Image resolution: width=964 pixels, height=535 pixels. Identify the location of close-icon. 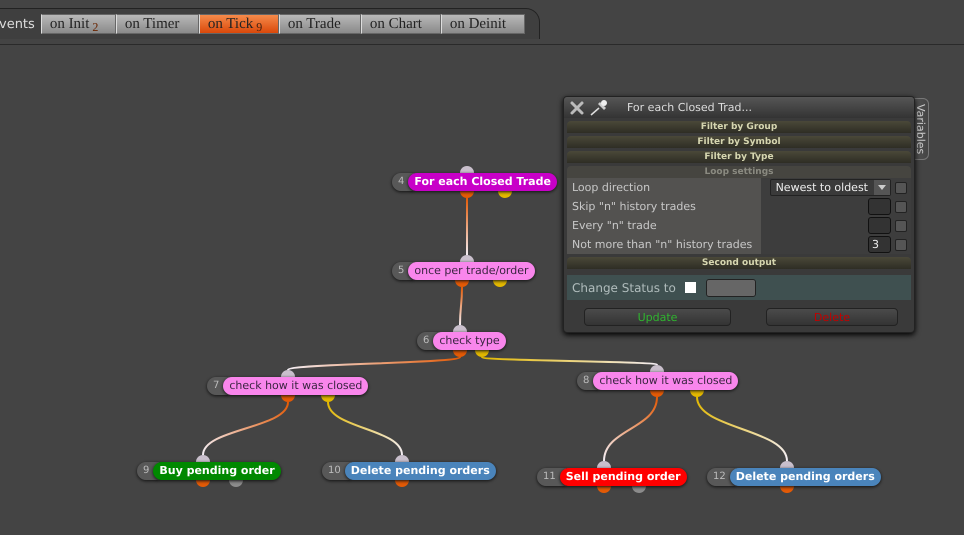
(577, 108).